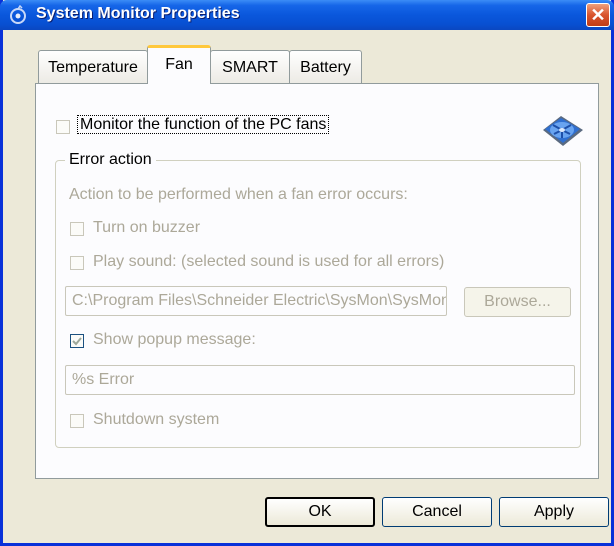 The width and height of the screenshot is (614, 546). What do you see at coordinates (563, 131) in the screenshot?
I see `fan-icon` at bounding box center [563, 131].